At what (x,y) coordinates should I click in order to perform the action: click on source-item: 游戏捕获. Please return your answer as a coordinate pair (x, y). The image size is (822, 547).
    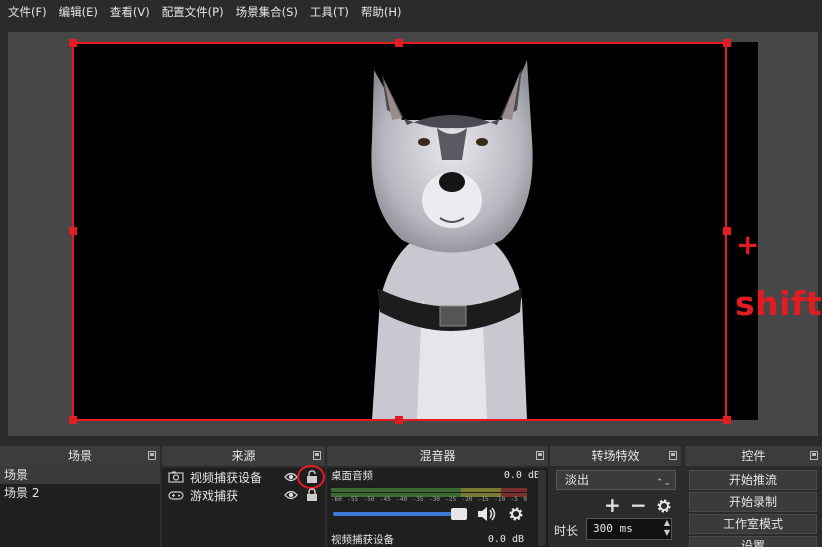
    Looking at the image, I should click on (243, 495).